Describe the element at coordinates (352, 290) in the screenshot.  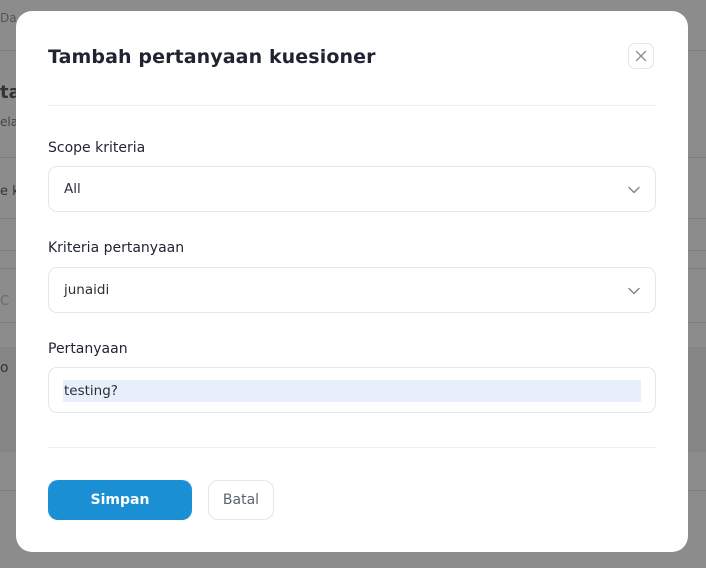
I see `kriteria-select: junaidi` at that location.